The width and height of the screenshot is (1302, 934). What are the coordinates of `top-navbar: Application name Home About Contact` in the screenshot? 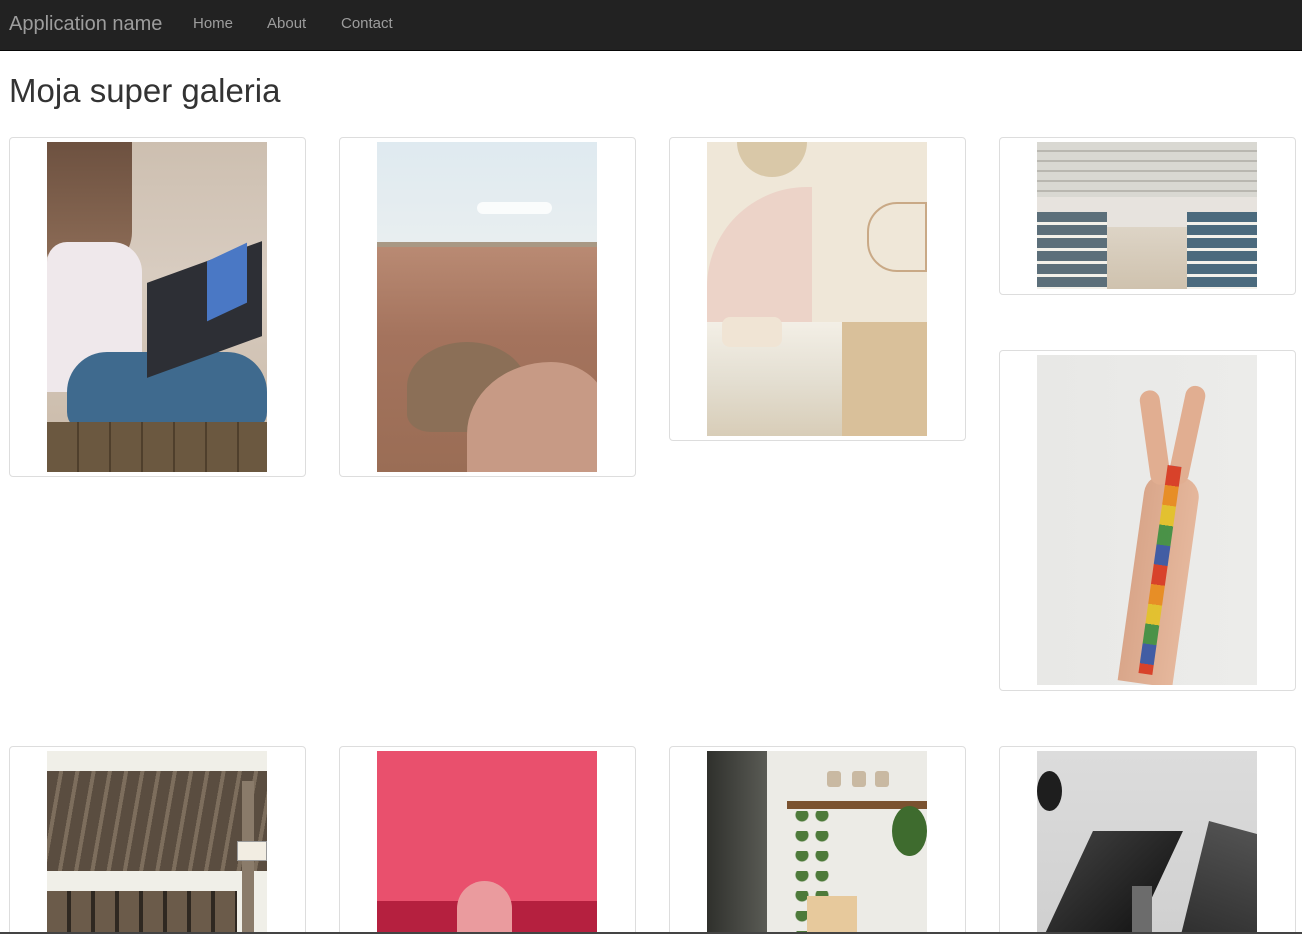 It's located at (651, 25).